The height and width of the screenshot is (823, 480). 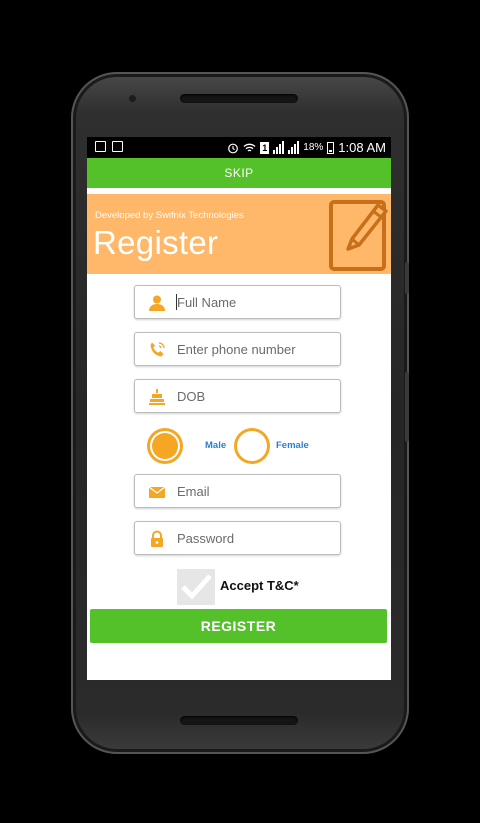 What do you see at coordinates (237, 302) in the screenshot?
I see `full-name-field: Full Name` at bounding box center [237, 302].